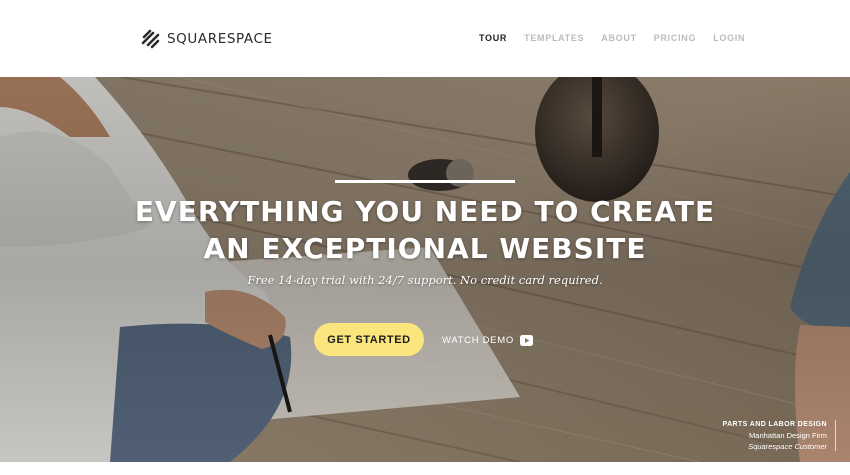  What do you see at coordinates (220, 39) in the screenshot?
I see `brand-name: SQUARESPACE` at bounding box center [220, 39].